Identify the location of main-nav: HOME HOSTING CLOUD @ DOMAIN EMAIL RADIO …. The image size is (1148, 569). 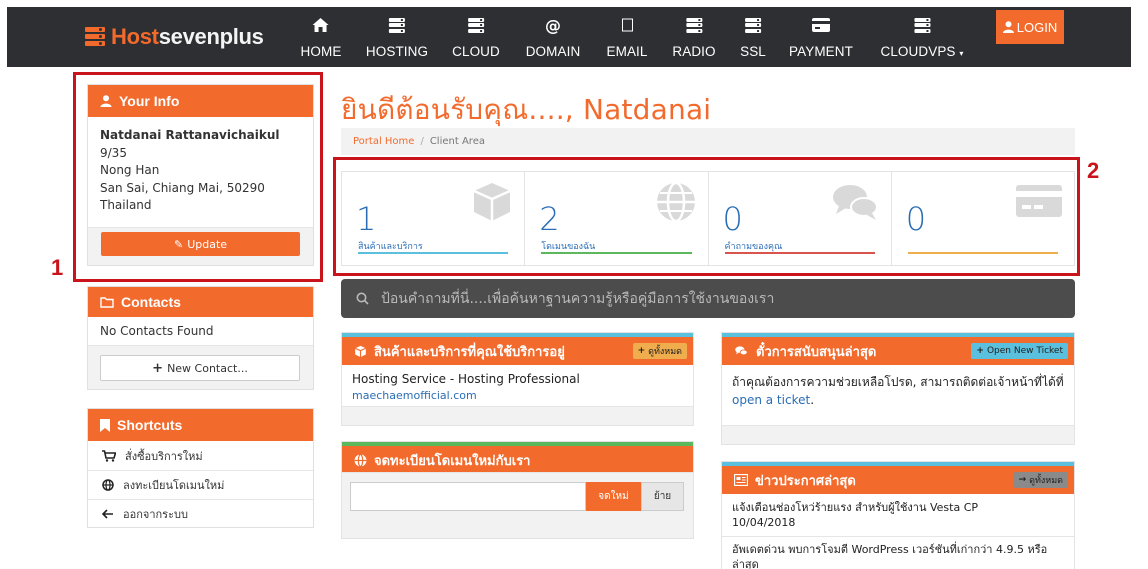
(569, 37).